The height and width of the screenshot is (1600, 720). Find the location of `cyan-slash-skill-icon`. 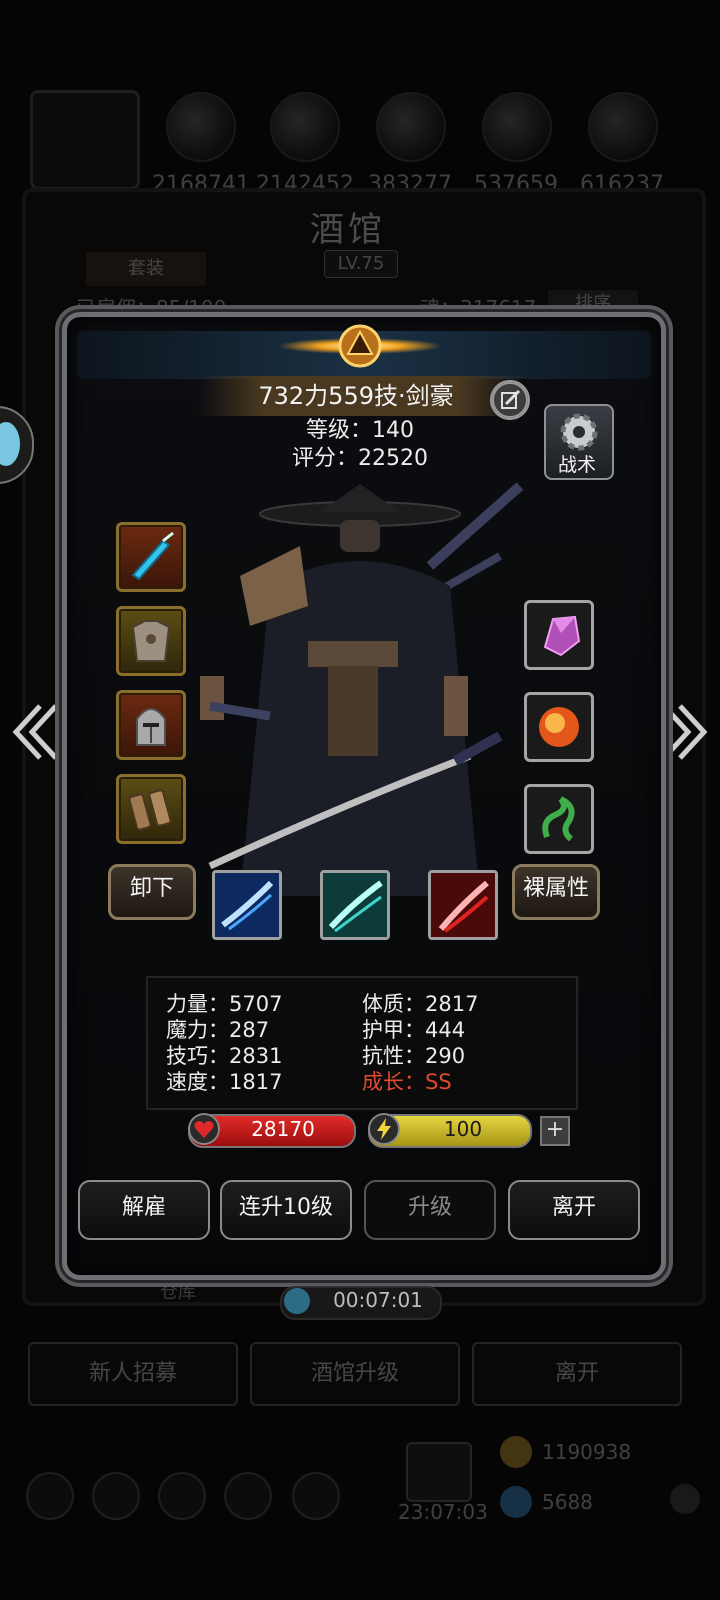

cyan-slash-skill-icon is located at coordinates (355, 905).